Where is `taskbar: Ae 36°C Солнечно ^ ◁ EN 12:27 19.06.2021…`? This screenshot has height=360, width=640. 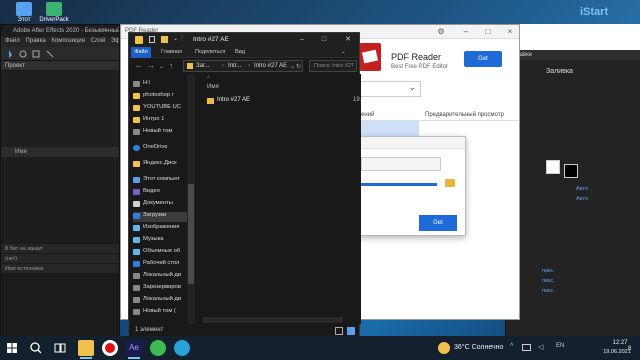 taskbar: Ae 36°C Солнечно ^ ◁ EN 12:27 19.06.2021… is located at coordinates (320, 348).